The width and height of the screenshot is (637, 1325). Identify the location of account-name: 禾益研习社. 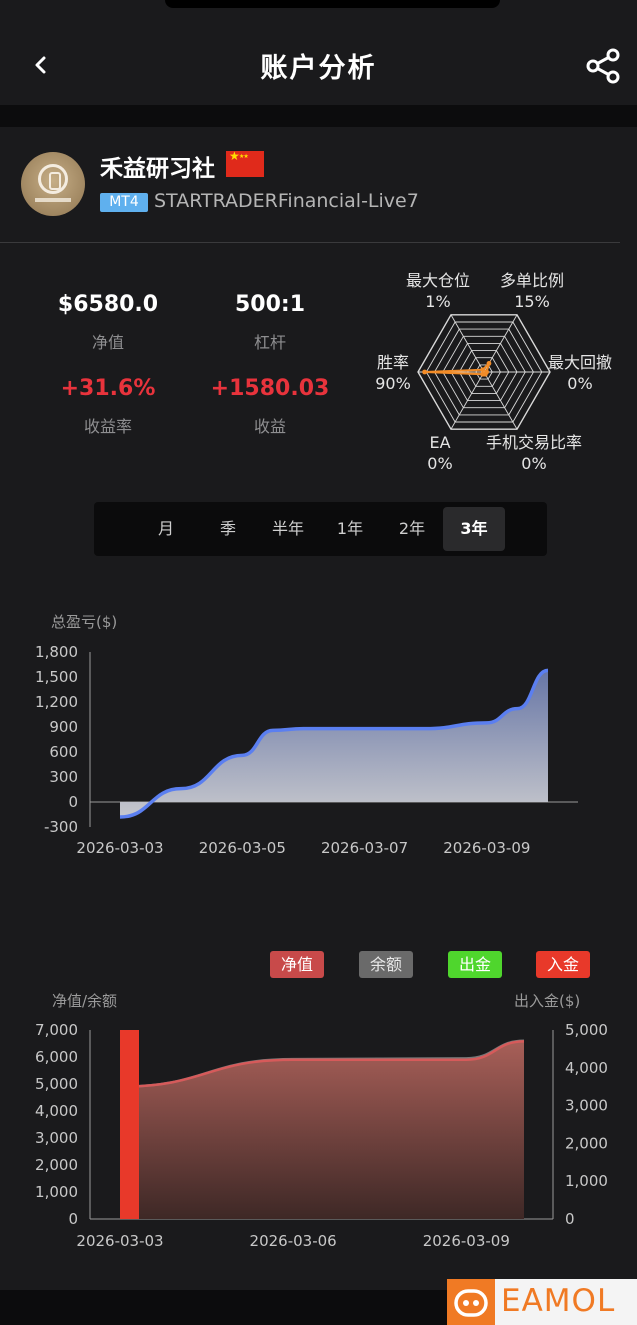
(157, 169).